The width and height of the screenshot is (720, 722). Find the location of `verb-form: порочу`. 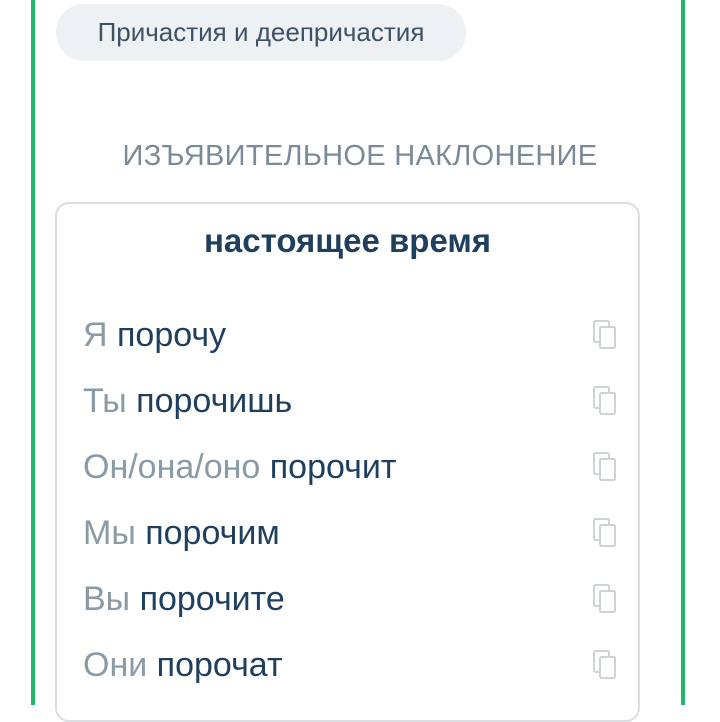

verb-form: порочу is located at coordinates (172, 334).